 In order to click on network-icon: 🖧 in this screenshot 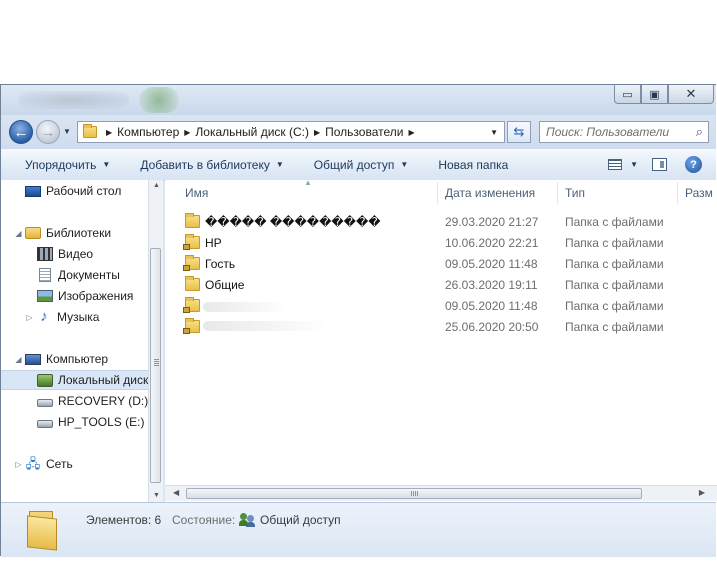, I will do `click(33, 463)`.